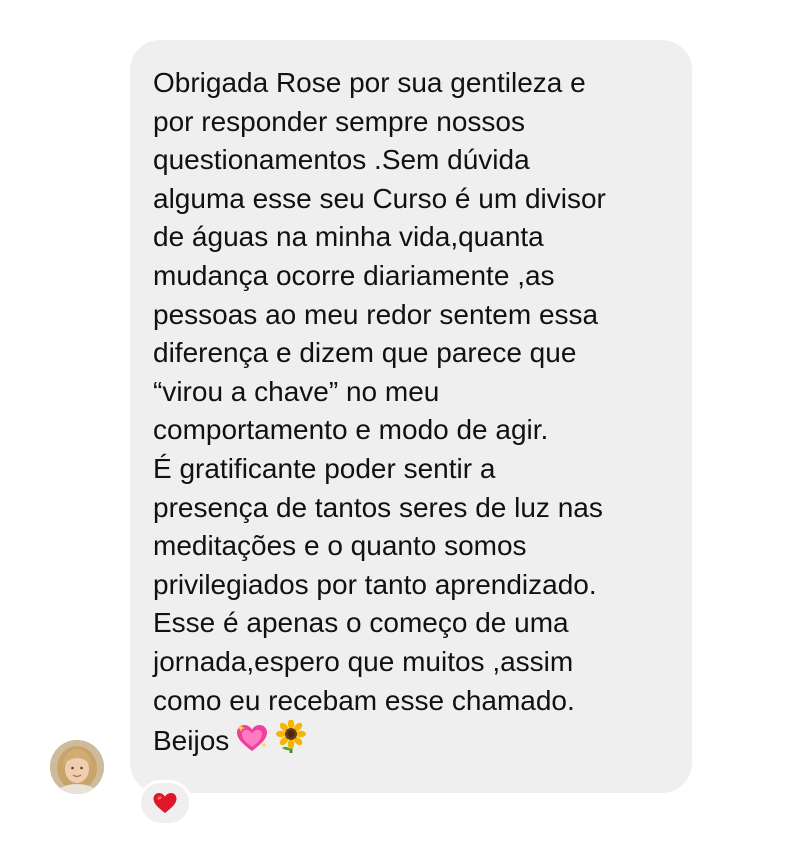 The width and height of the screenshot is (800, 857). I want to click on red-heart-icon, so click(165, 803).